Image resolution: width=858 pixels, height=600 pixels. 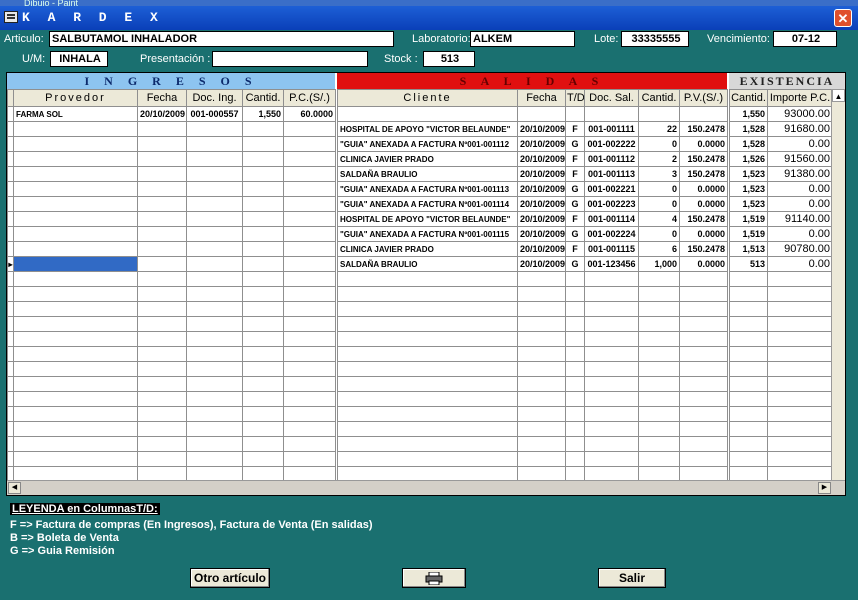 What do you see at coordinates (800, 98) in the screenshot?
I see `col-importe-pc: Importe P.C.` at bounding box center [800, 98].